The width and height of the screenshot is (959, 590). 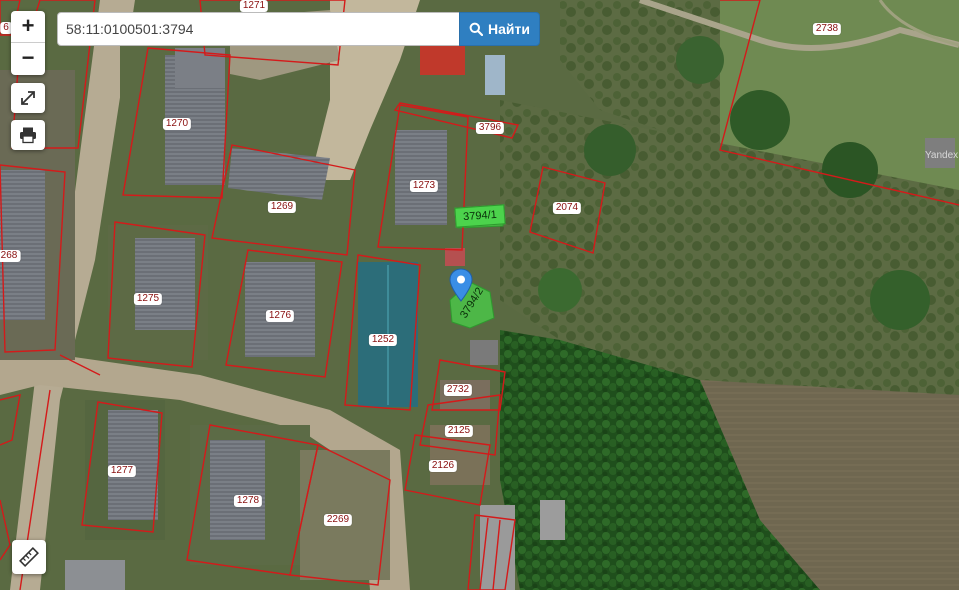 I want to click on parcel-label: 1269, so click(x=282, y=207).